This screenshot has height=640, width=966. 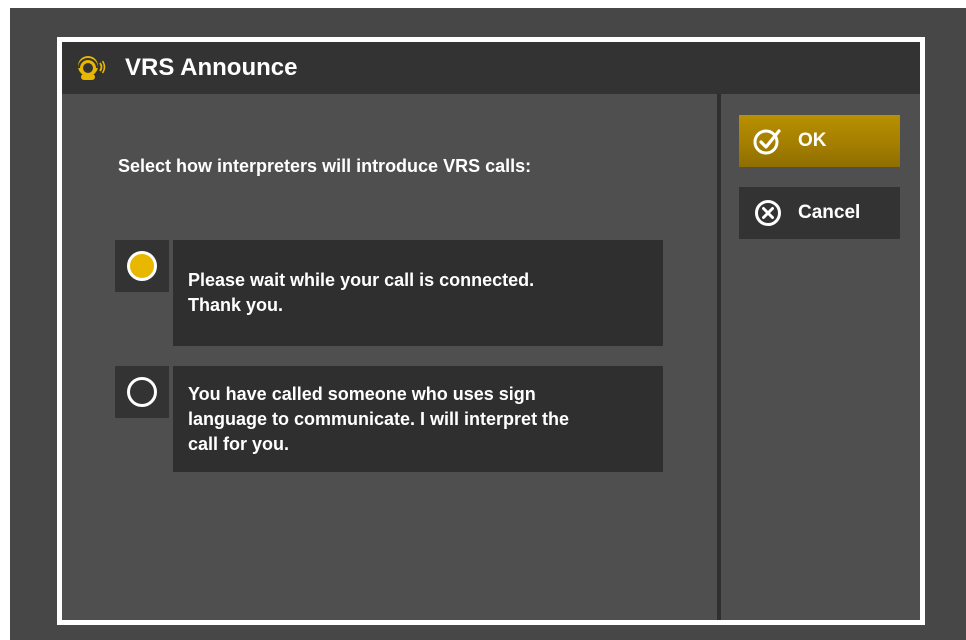 I want to click on ok-button: OK, so click(x=819, y=141).